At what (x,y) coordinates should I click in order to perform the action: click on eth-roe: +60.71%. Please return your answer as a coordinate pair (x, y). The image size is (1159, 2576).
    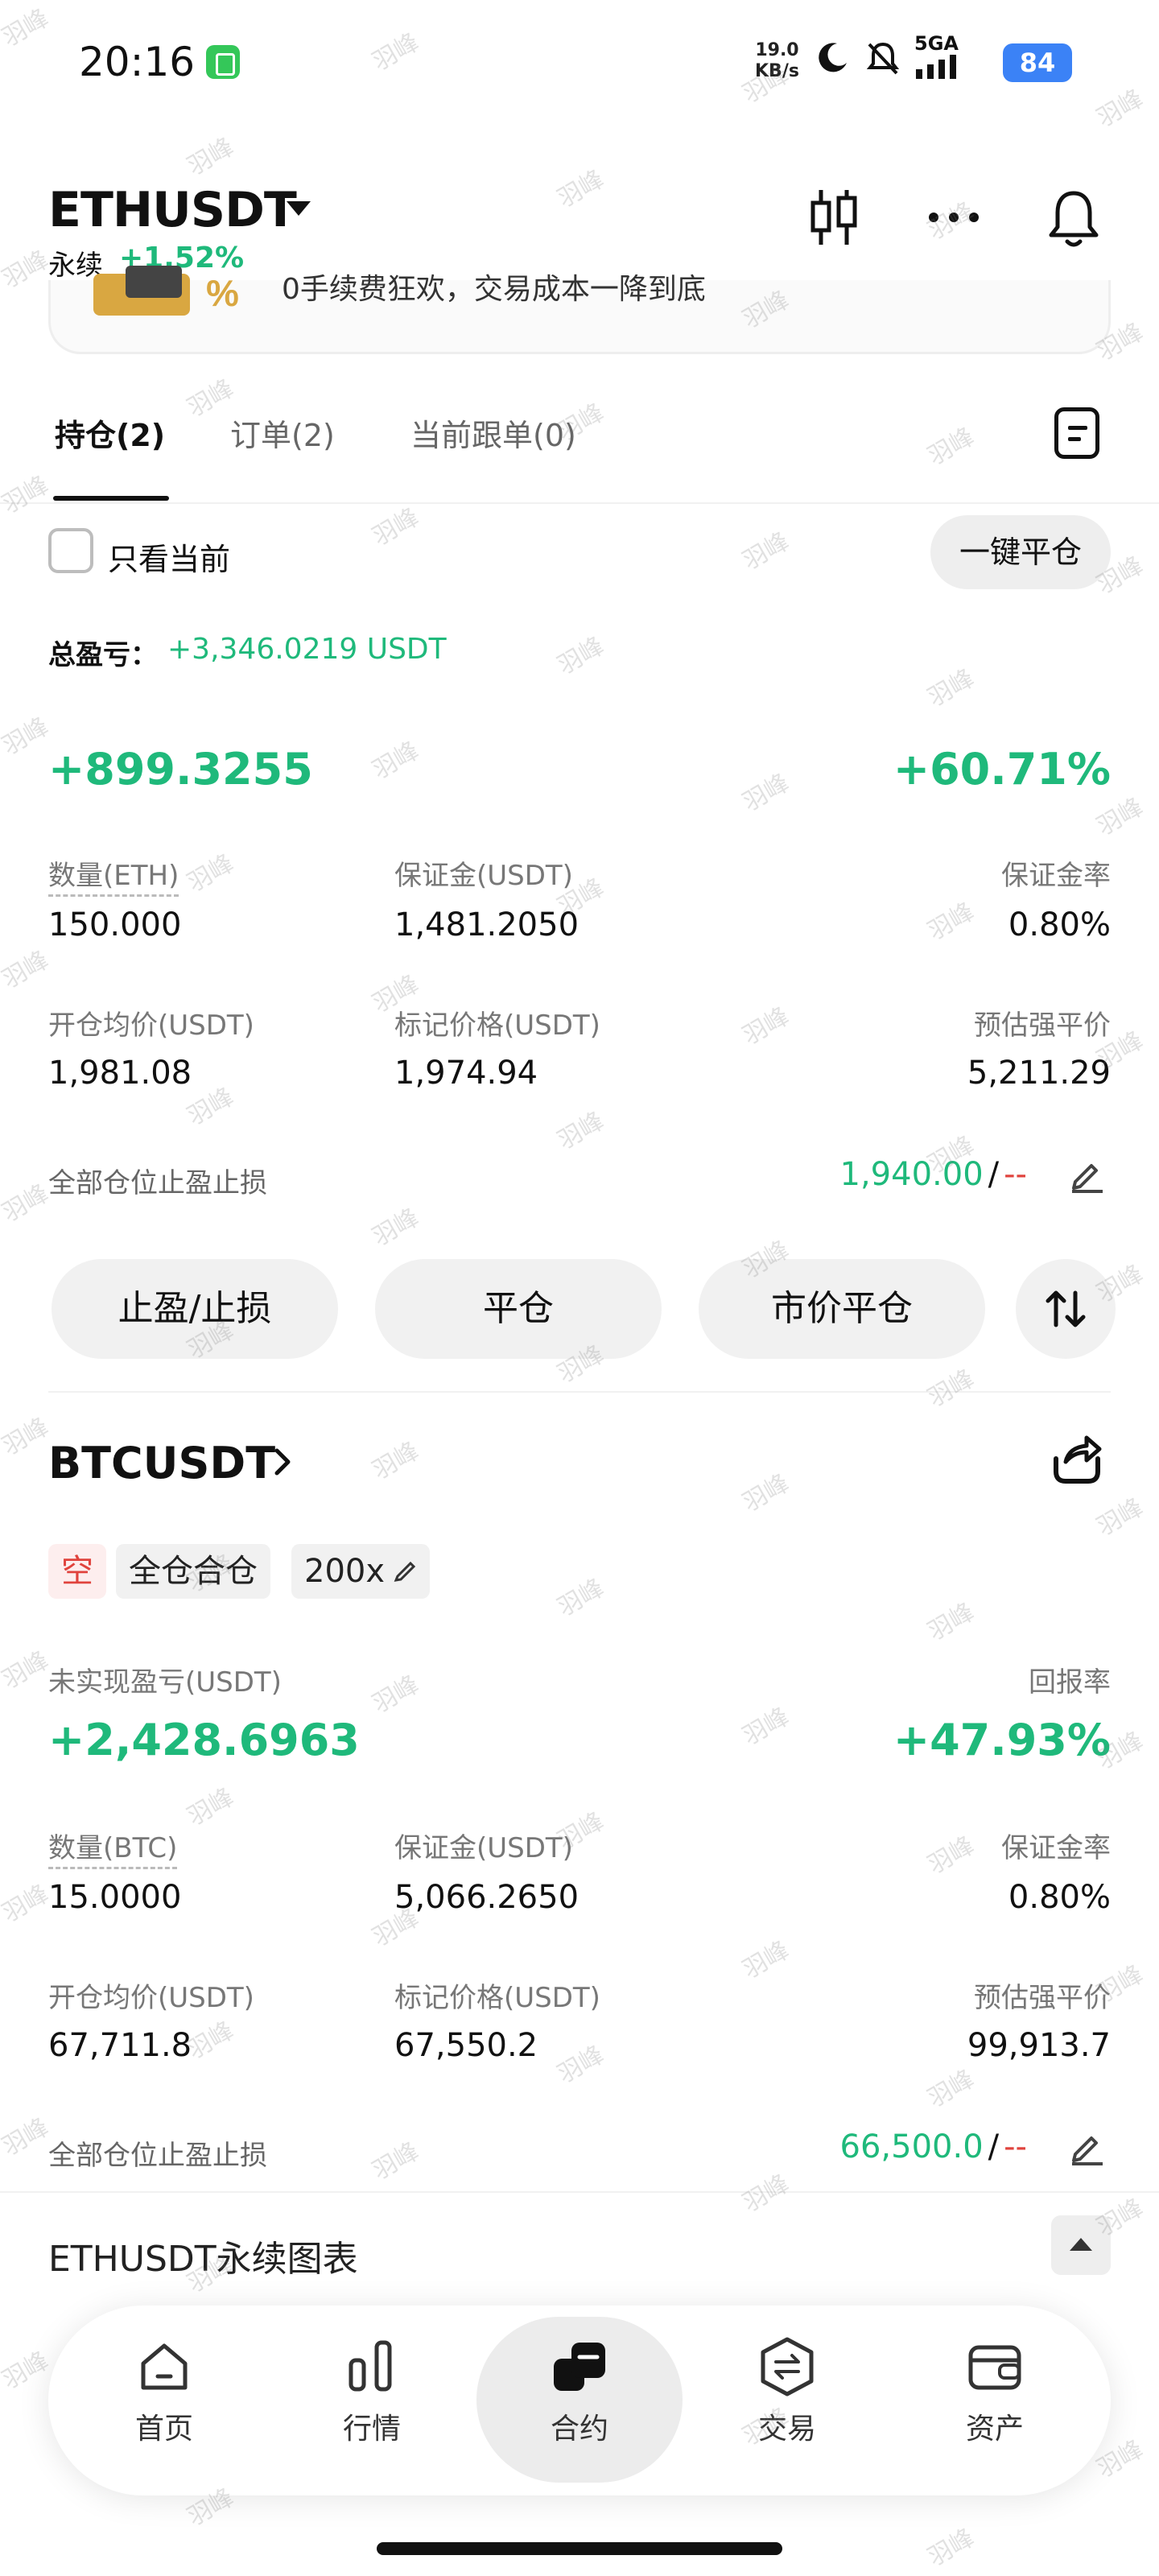
    Looking at the image, I should click on (1002, 769).